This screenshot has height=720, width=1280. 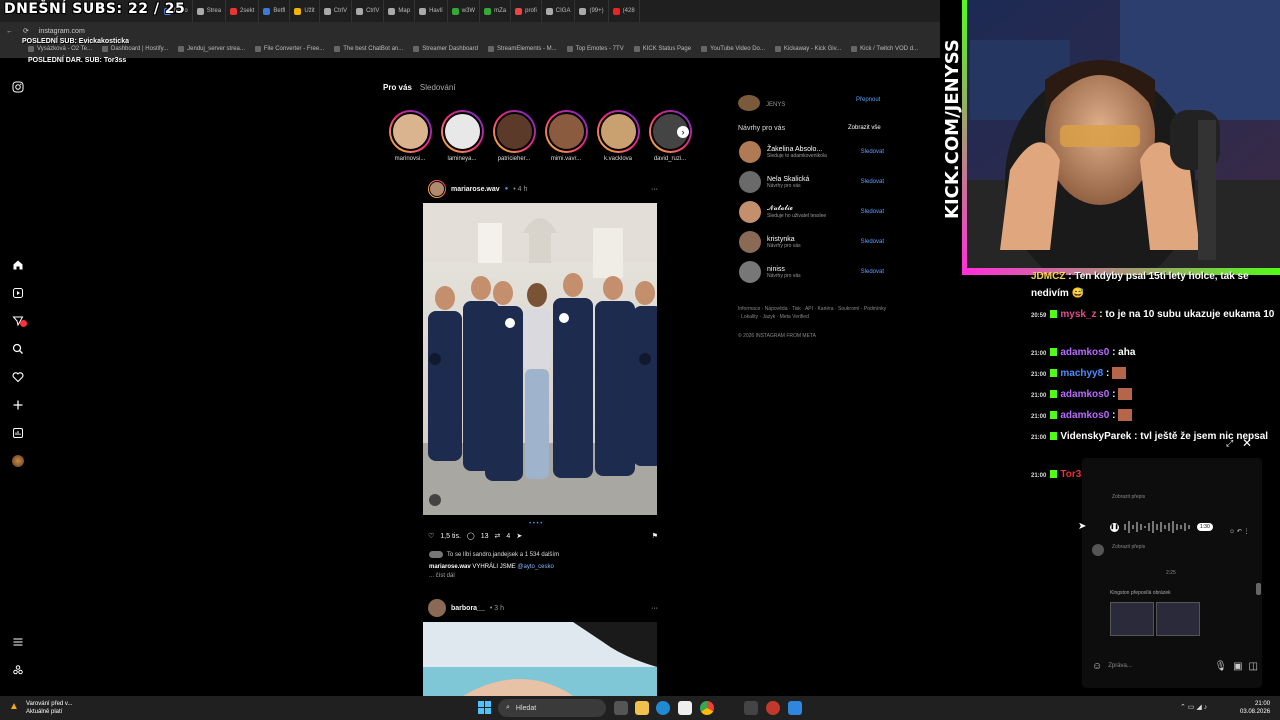 I want to click on pause-icon: ❚❚, so click(x=1114, y=527).